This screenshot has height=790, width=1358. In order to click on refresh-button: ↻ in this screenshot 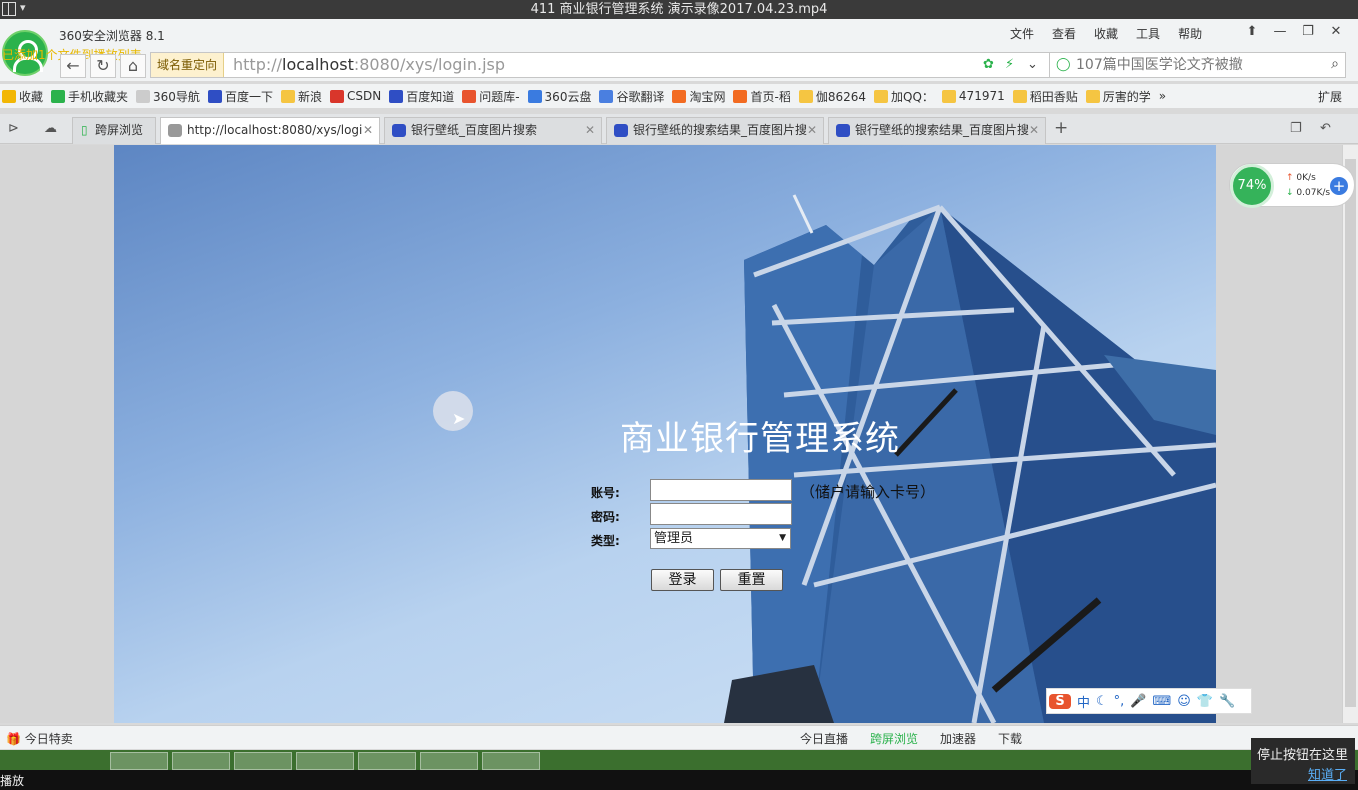, I will do `click(103, 66)`.